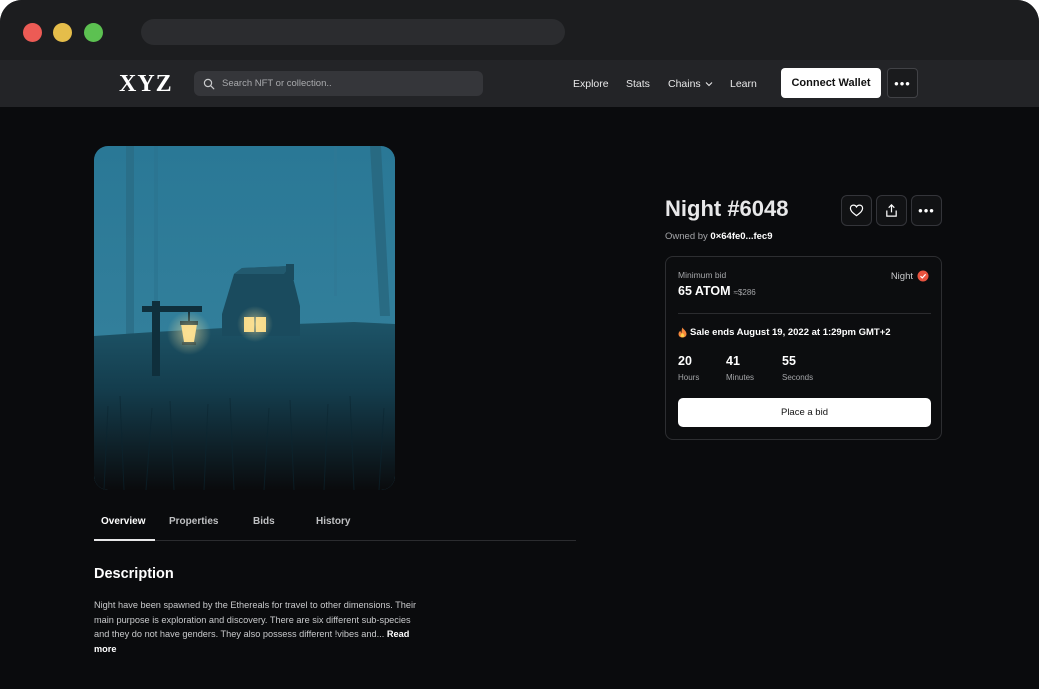 The height and width of the screenshot is (689, 1039). What do you see at coordinates (353, 32) in the screenshot?
I see `address-bar` at bounding box center [353, 32].